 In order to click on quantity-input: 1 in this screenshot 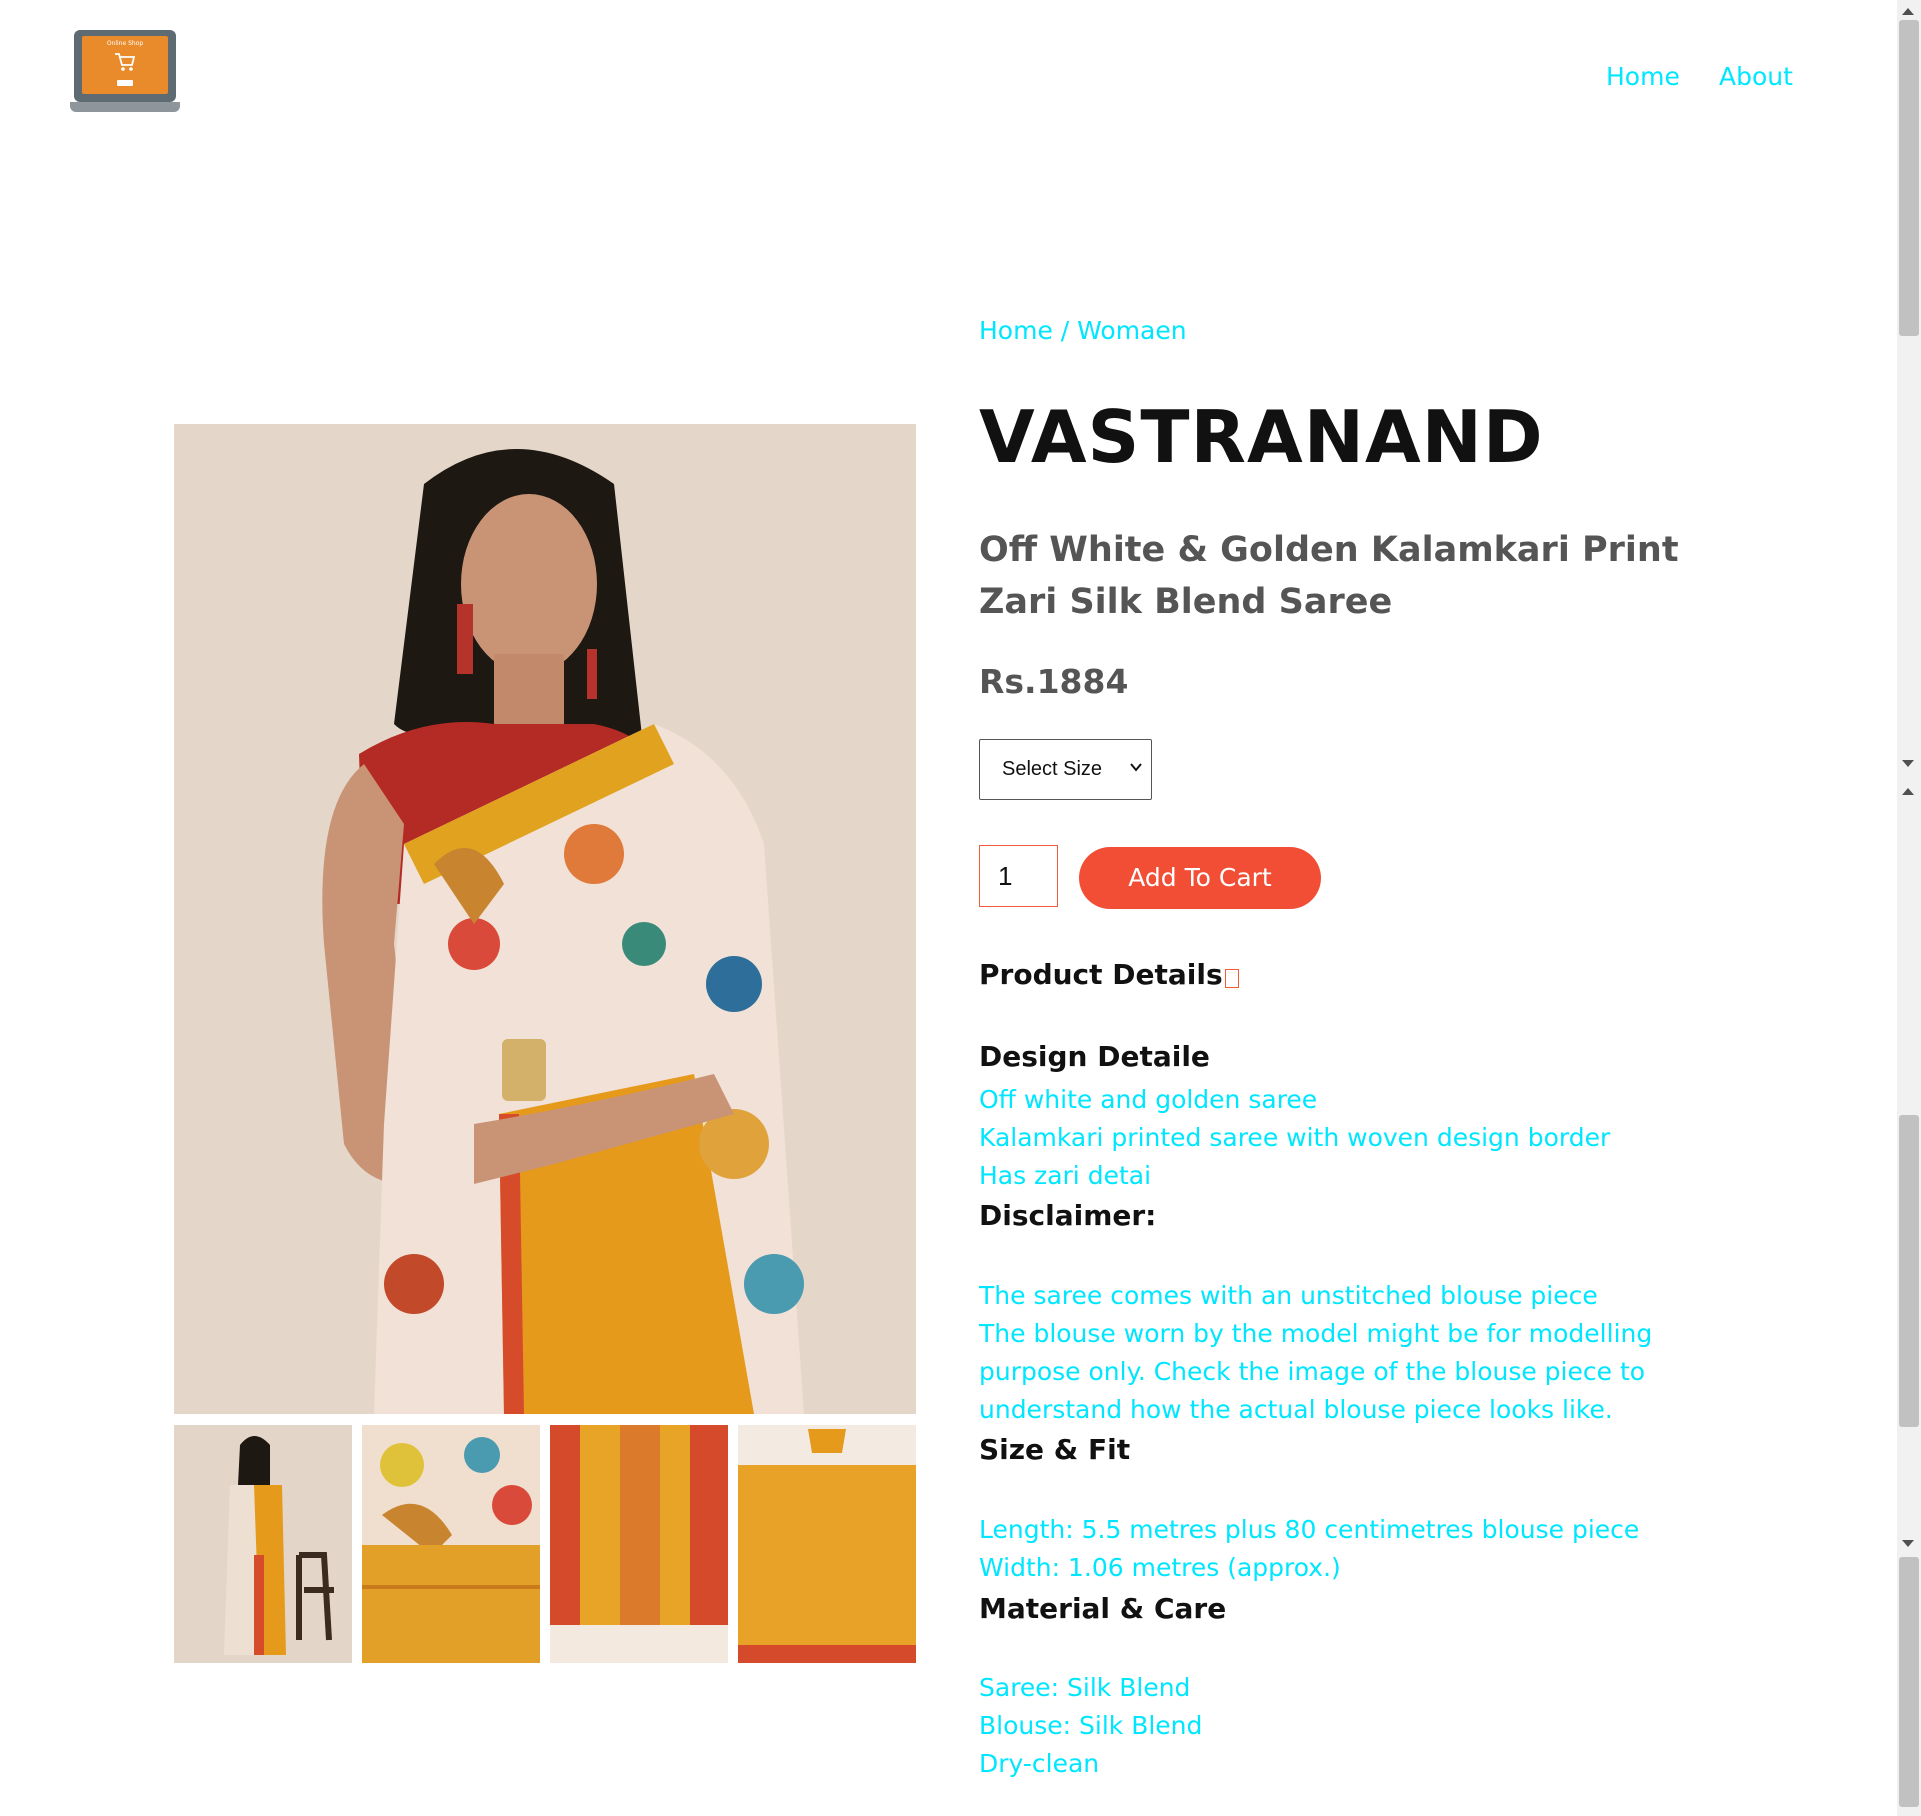, I will do `click(1018, 876)`.